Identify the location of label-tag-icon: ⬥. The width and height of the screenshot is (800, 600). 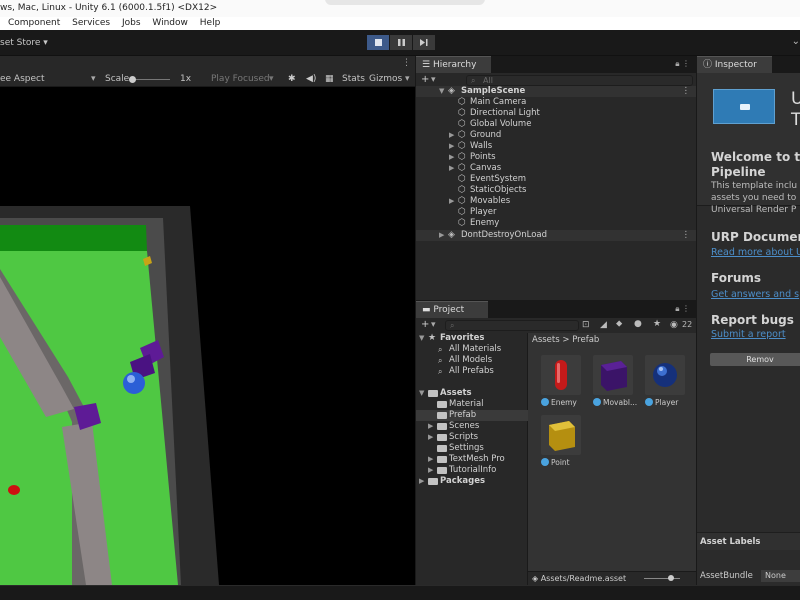
(619, 324).